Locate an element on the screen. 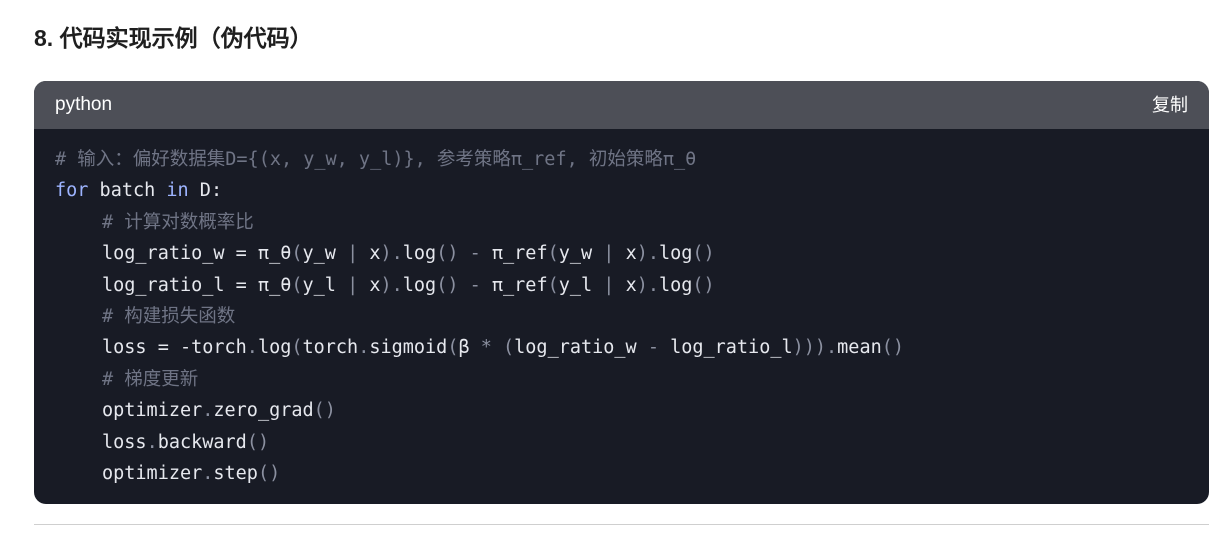  code-line-11: optimizer.step() is located at coordinates (632, 473).